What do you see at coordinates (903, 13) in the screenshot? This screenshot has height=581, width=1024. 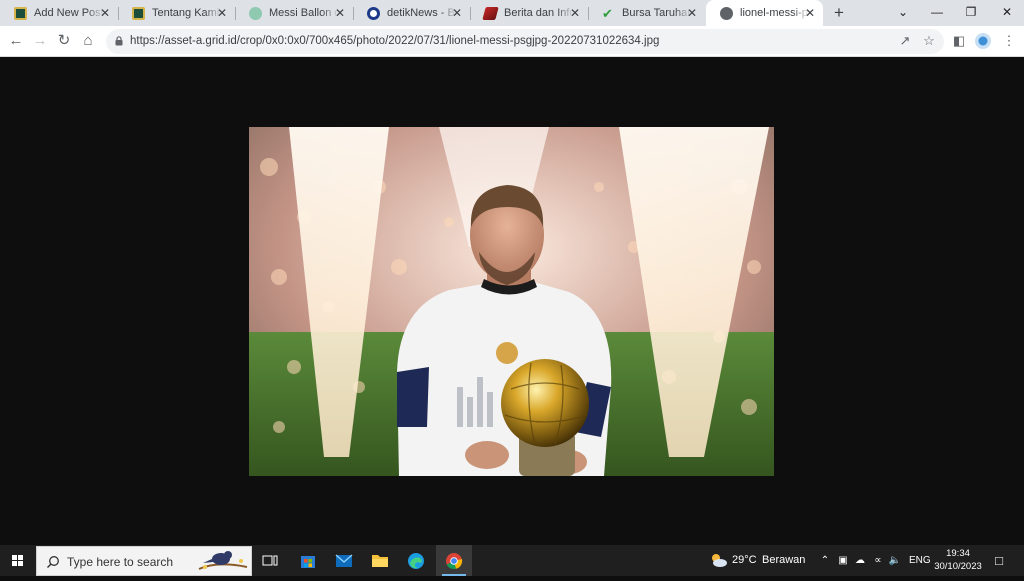 I see `tab-search-button: ⌄` at bounding box center [903, 13].